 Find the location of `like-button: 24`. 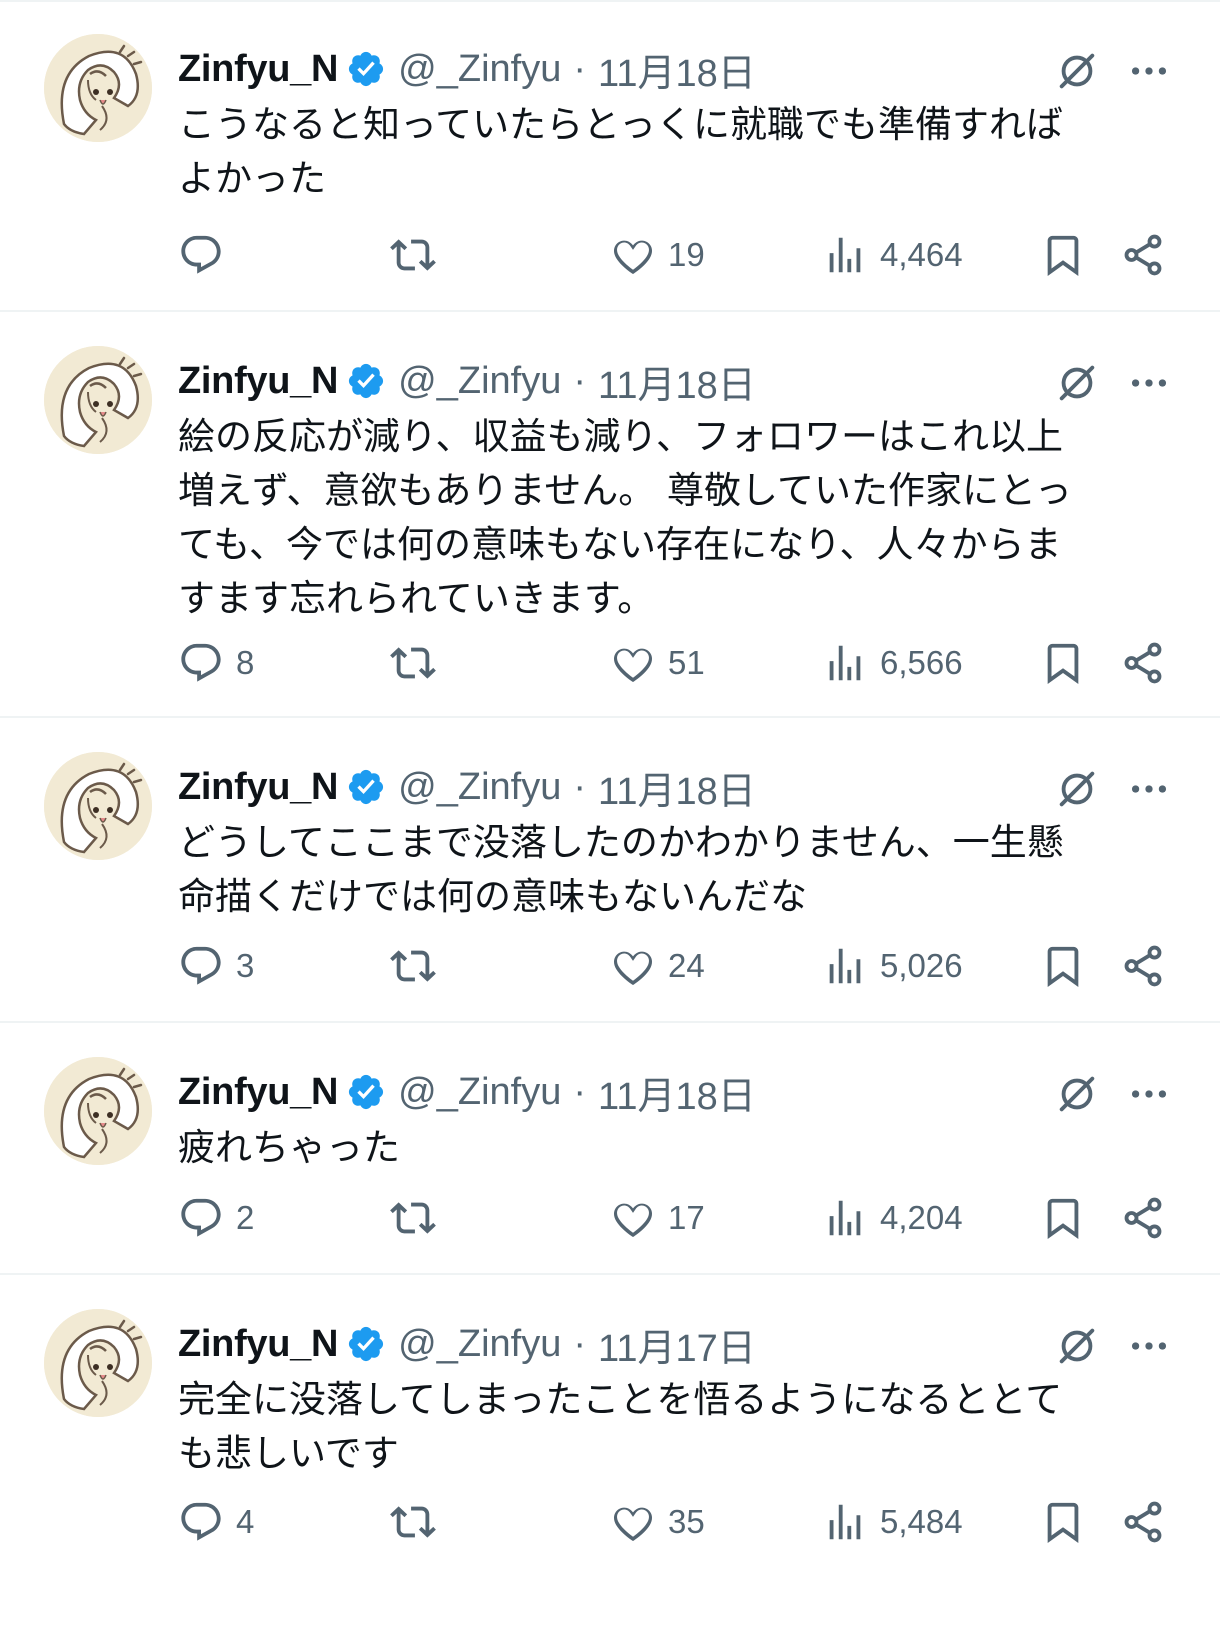

like-button: 24 is located at coordinates (657, 966).